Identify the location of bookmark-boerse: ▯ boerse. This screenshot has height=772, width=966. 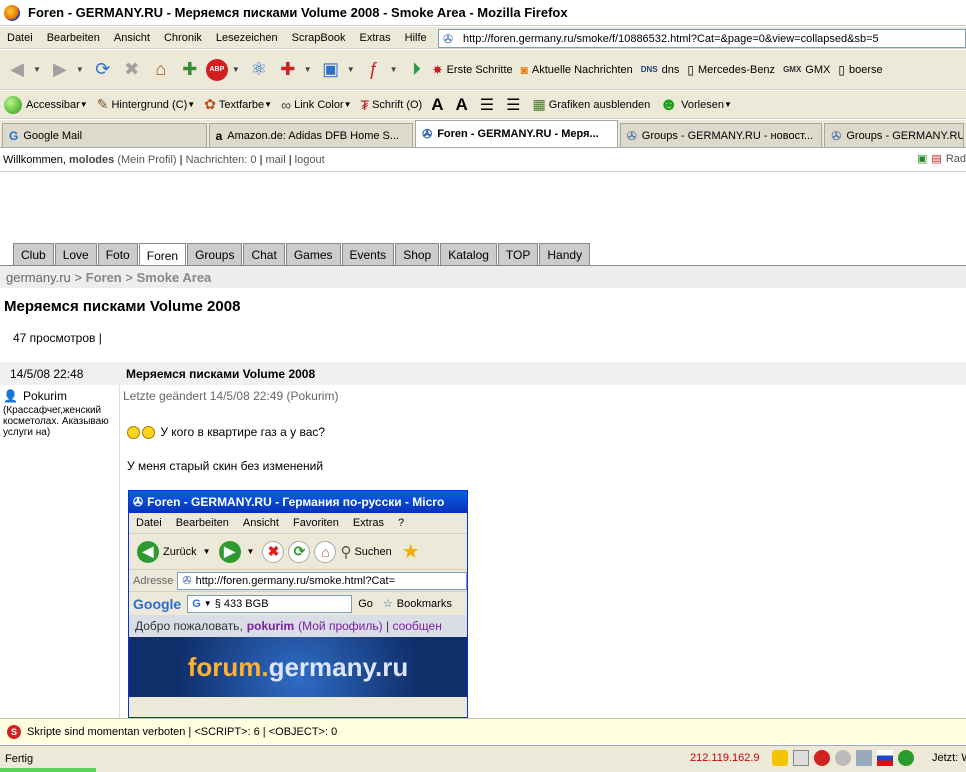
(860, 70).